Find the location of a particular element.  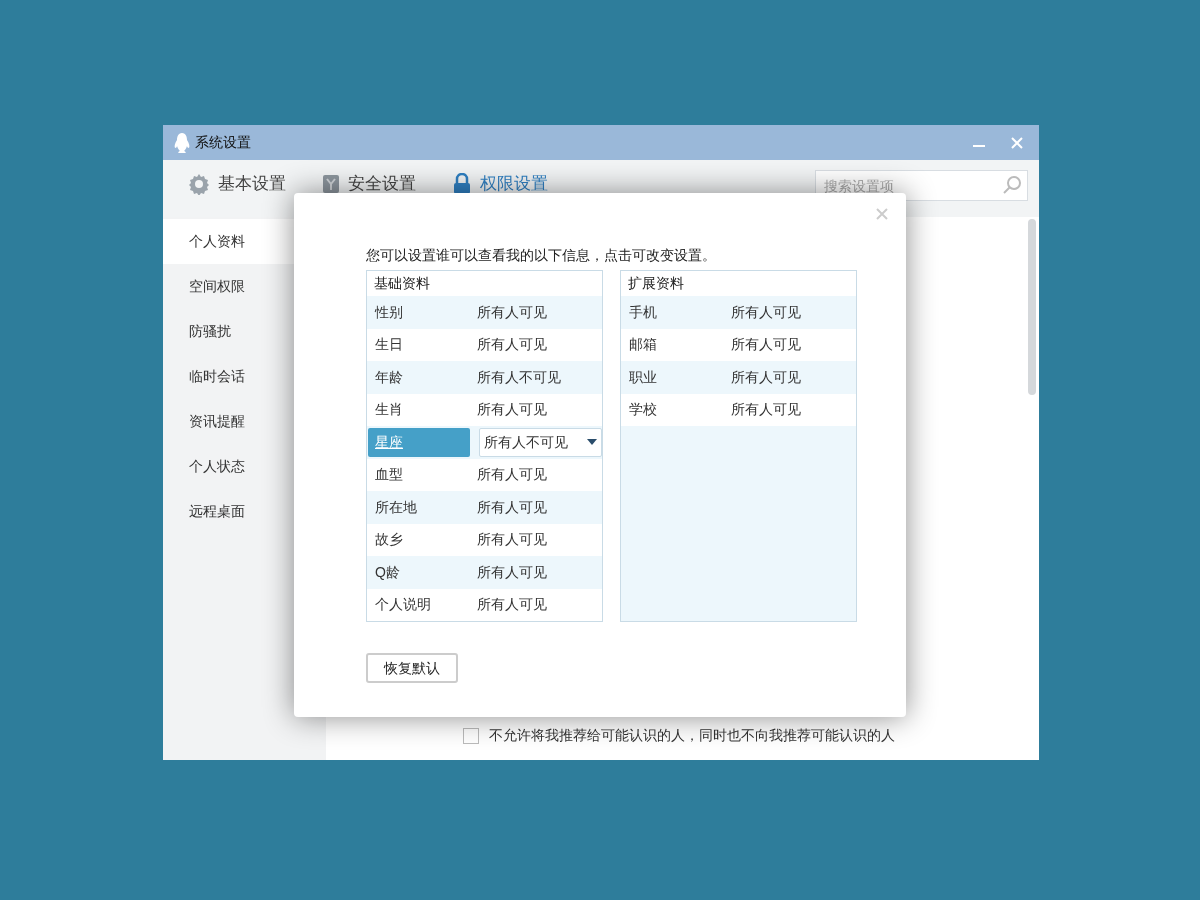

field-label: 年龄 is located at coordinates (389, 377).